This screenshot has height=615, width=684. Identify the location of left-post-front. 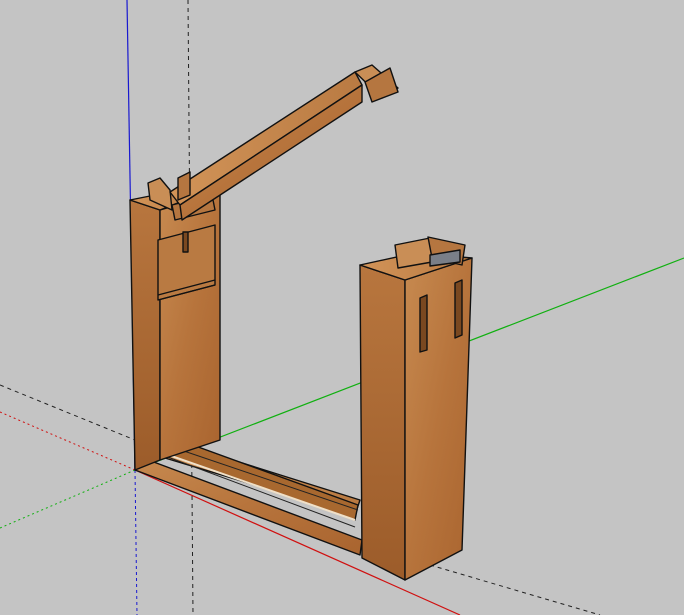
(145, 335).